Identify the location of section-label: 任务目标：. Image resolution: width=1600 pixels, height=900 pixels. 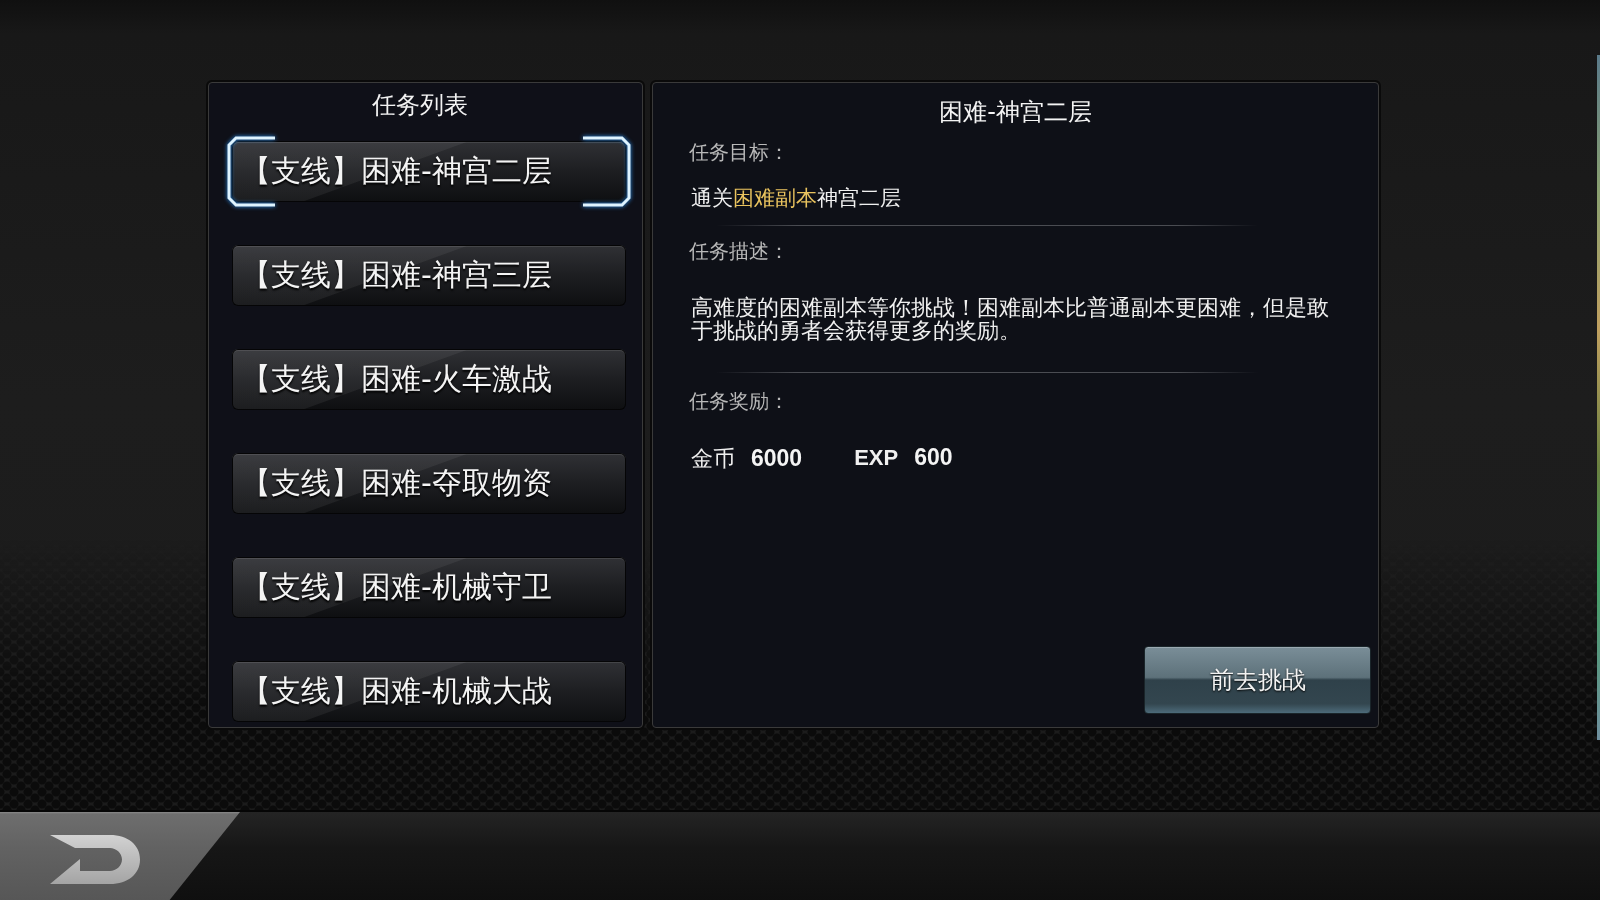
(739, 152).